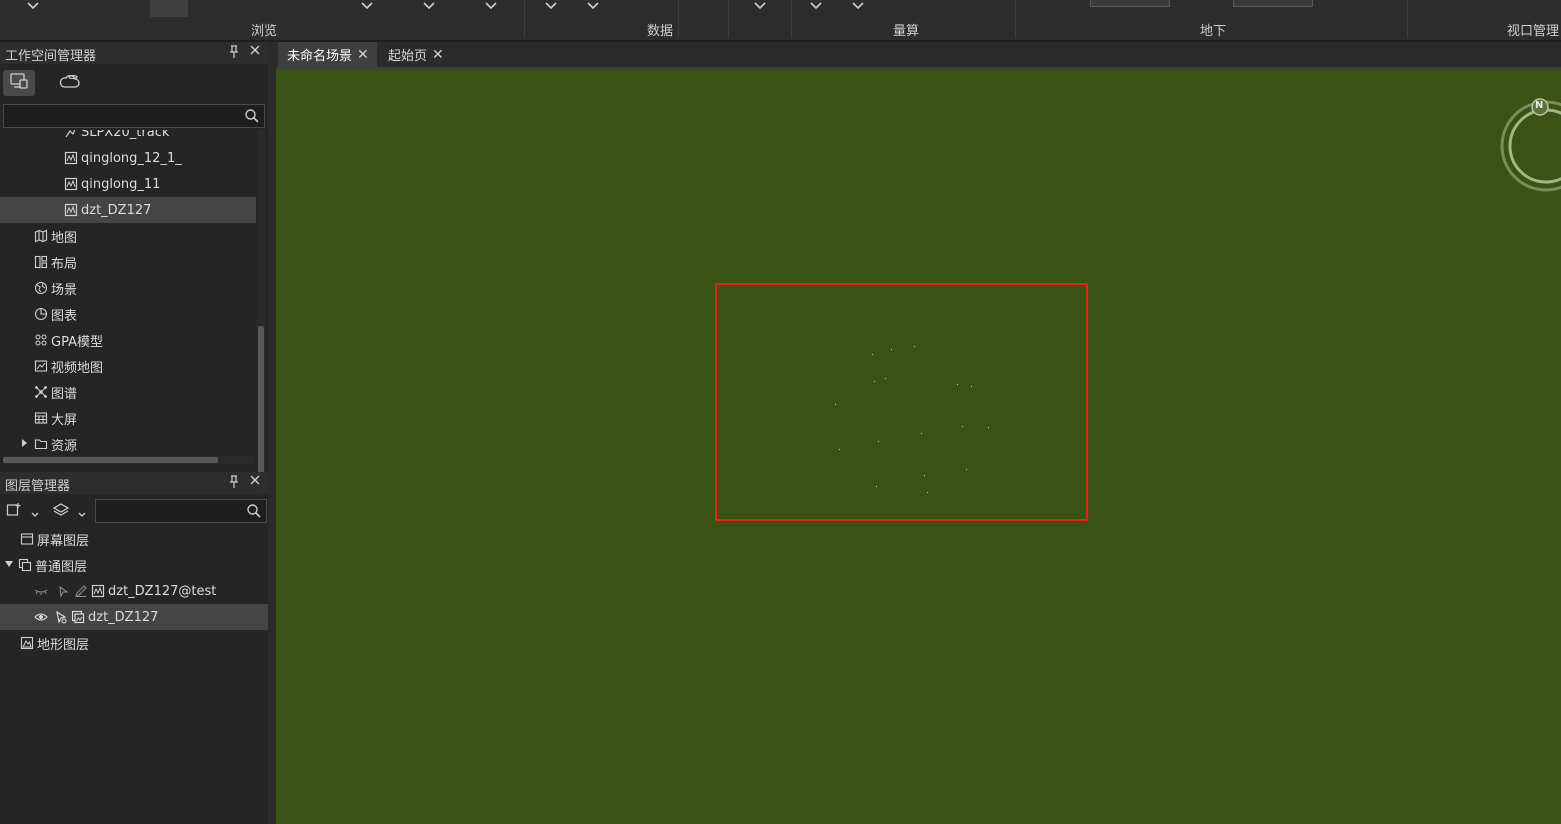 This screenshot has width=1561, height=824. What do you see at coordinates (70, 83) in the screenshot?
I see `cloud-workspace-tab` at bounding box center [70, 83].